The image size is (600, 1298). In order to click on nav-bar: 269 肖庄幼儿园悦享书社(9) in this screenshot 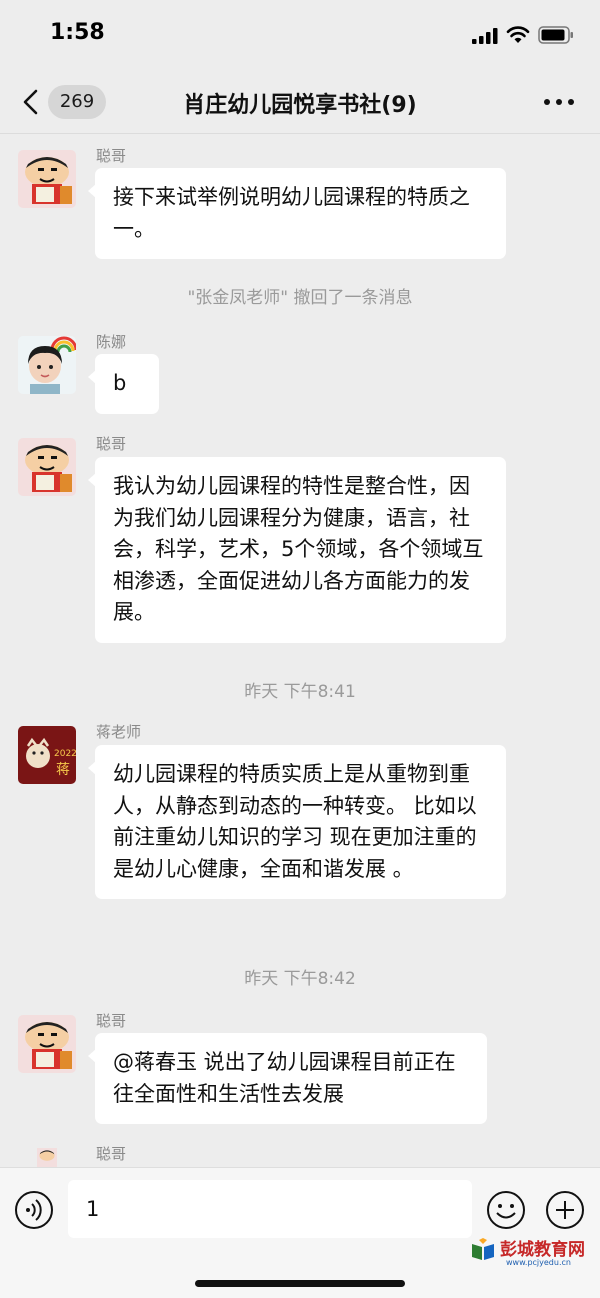, I will do `click(300, 103)`.